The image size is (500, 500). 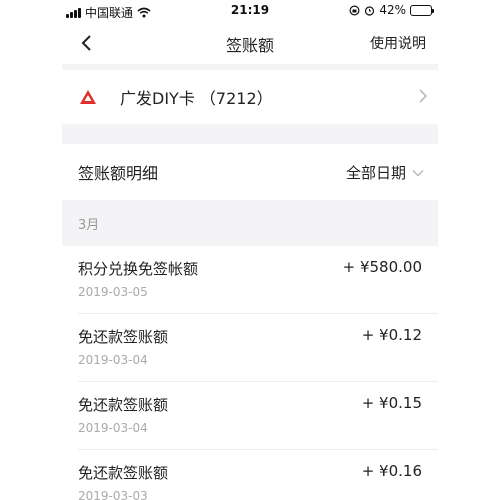 What do you see at coordinates (370, 10) in the screenshot?
I see `alarm-icon` at bounding box center [370, 10].